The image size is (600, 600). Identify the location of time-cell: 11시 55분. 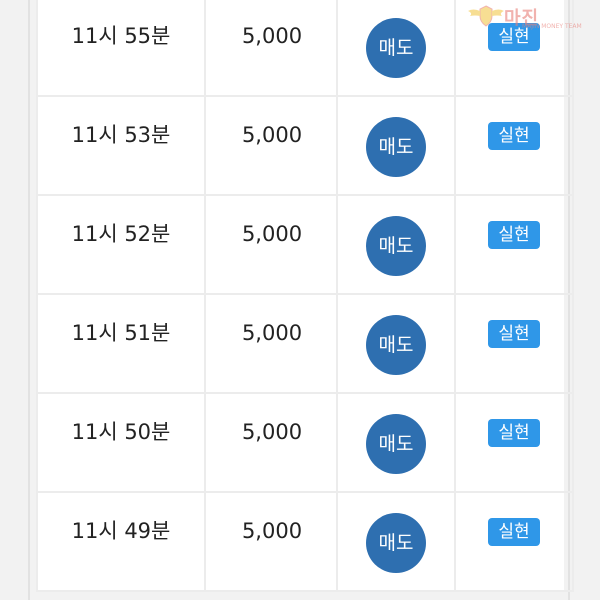
(121, 48).